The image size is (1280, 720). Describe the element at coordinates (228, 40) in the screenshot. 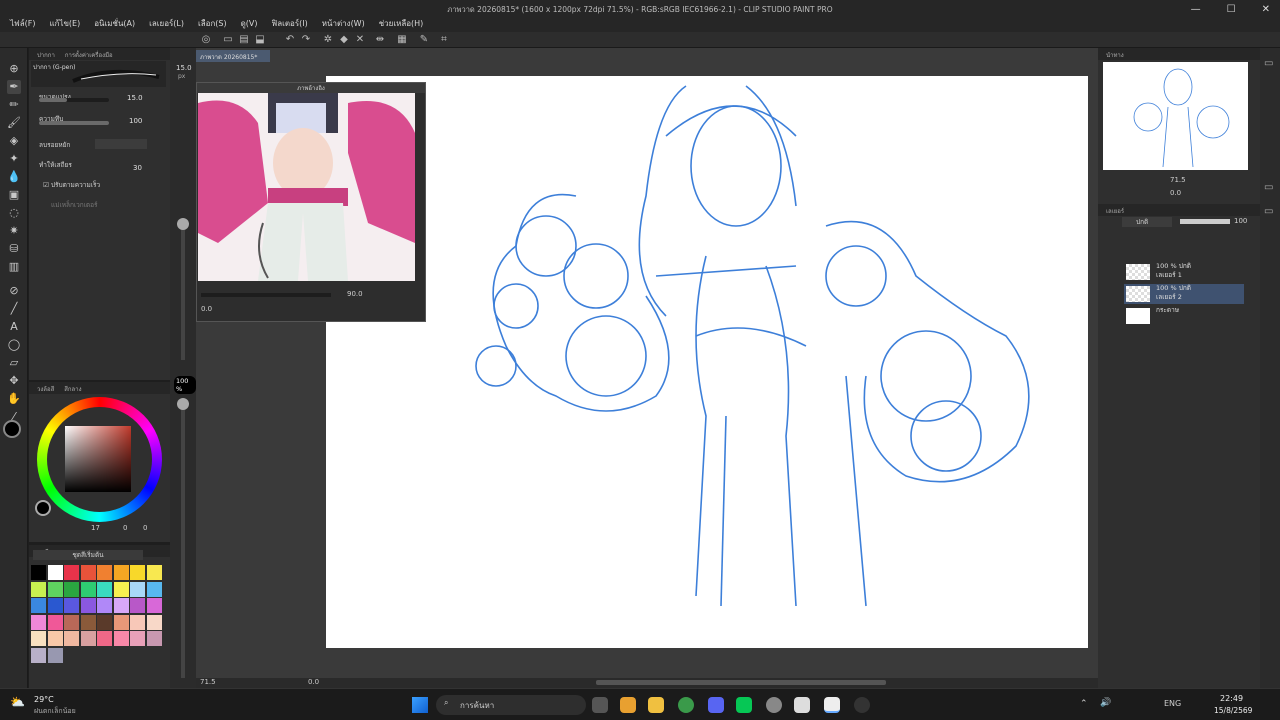

I see `new-file-icon: ▭` at that location.